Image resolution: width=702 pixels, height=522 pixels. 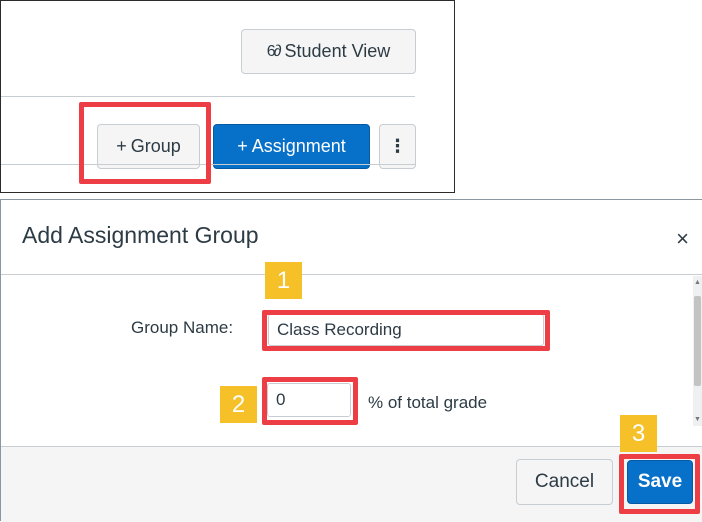 What do you see at coordinates (638, 433) in the screenshot?
I see `step-badge-3: 3` at bounding box center [638, 433].